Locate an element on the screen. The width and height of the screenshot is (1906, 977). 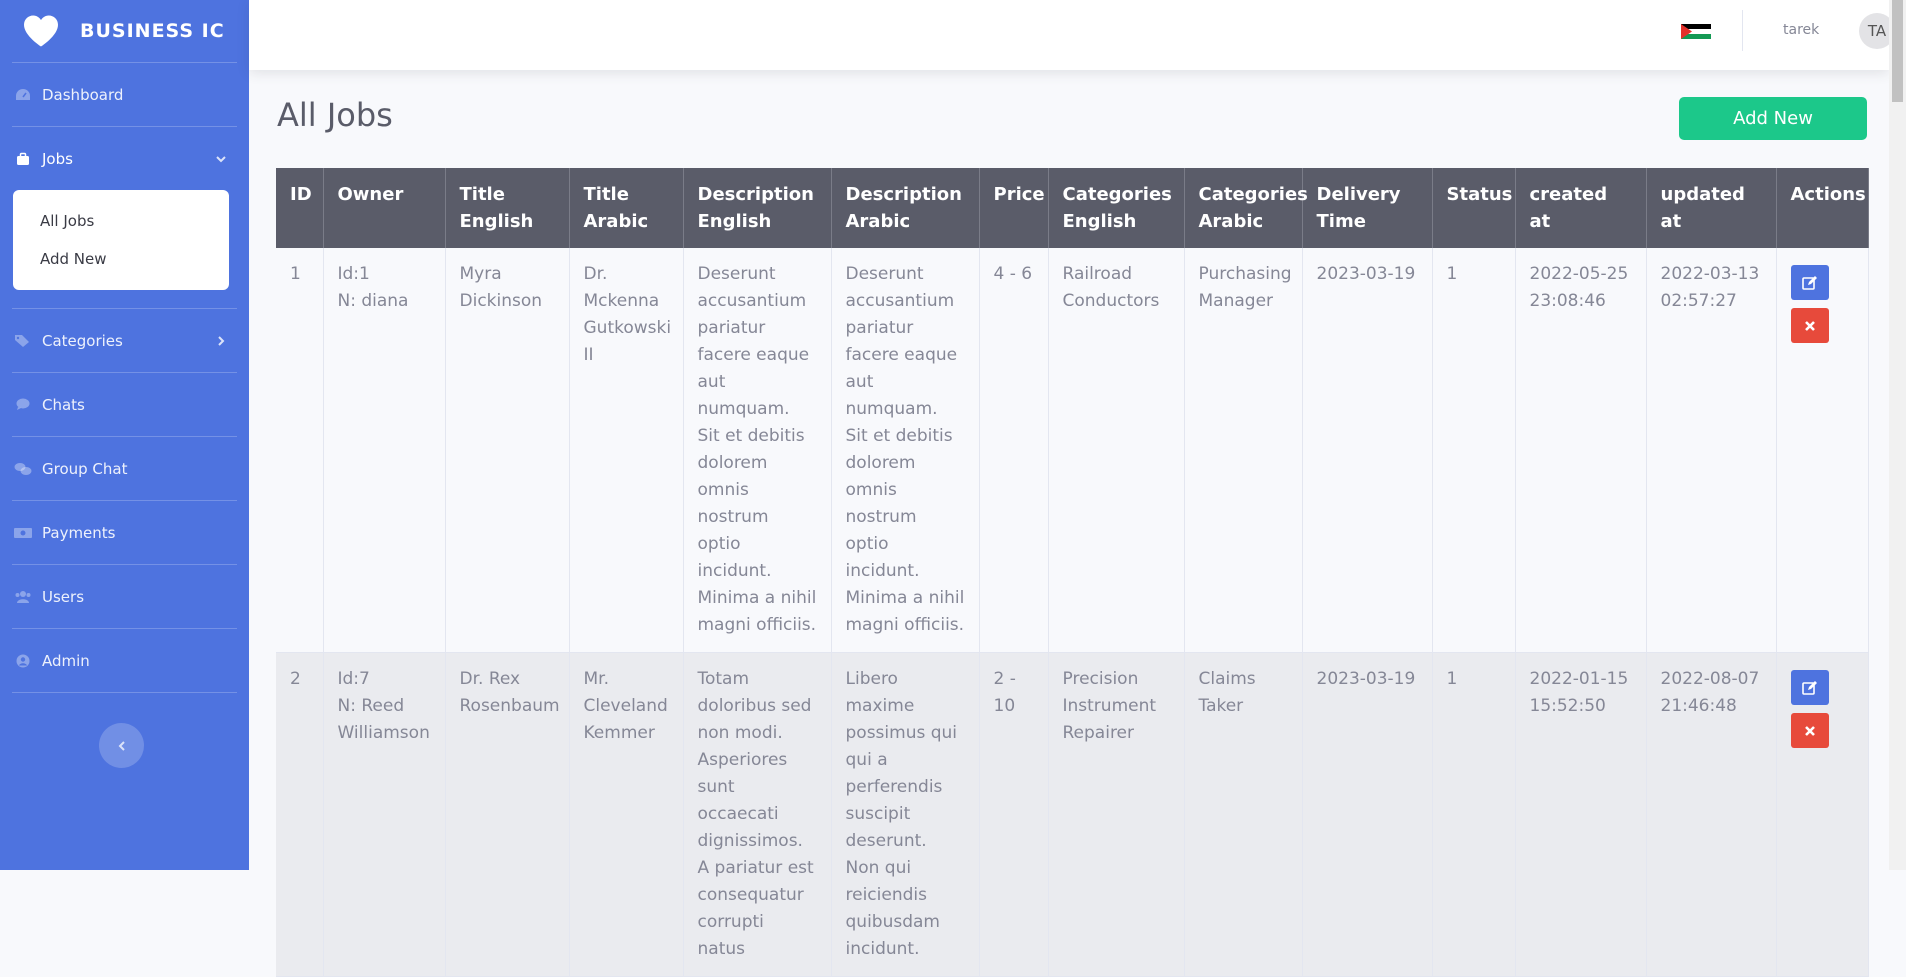
jobs-submenu: All Jobs Add New is located at coordinates (121, 240).